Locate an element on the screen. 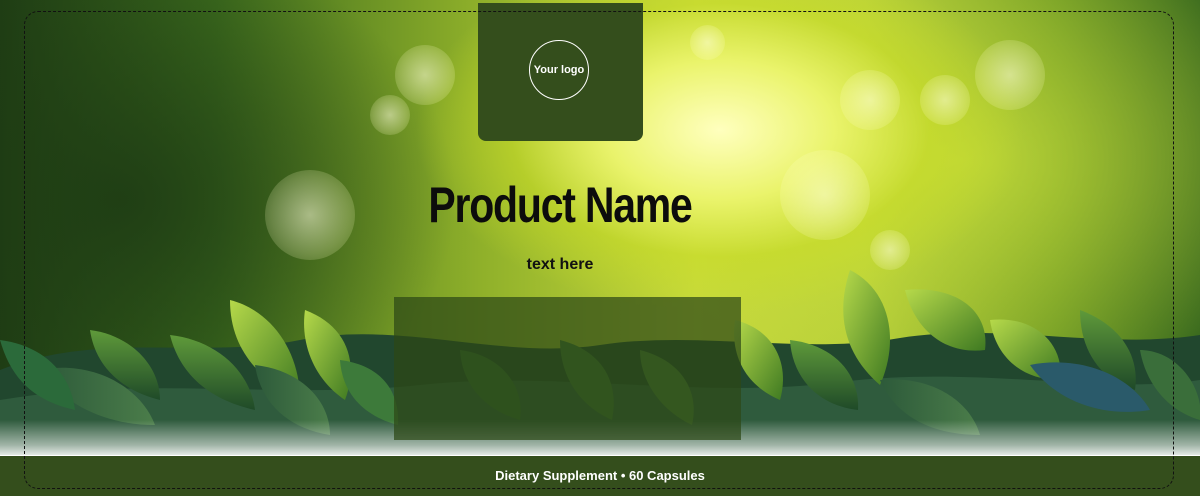 This screenshot has width=1200, height=496. footer-band: Dietary Supplement • 60 Capsules is located at coordinates (600, 476).